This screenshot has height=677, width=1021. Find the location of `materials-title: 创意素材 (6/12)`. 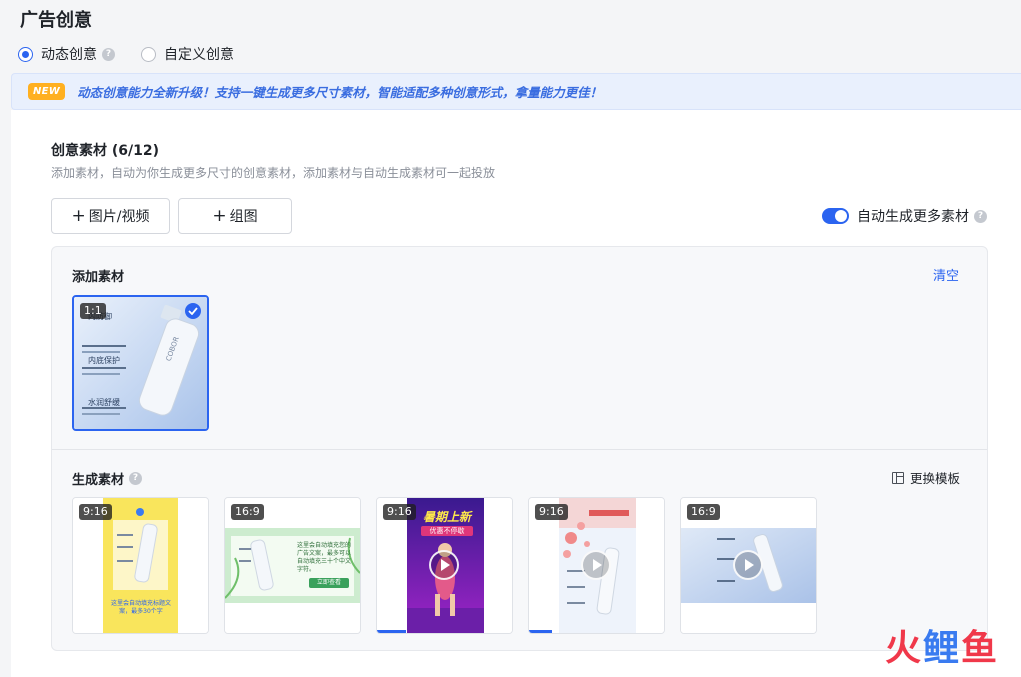

materials-title: 创意素材 (6/12) is located at coordinates (105, 151).